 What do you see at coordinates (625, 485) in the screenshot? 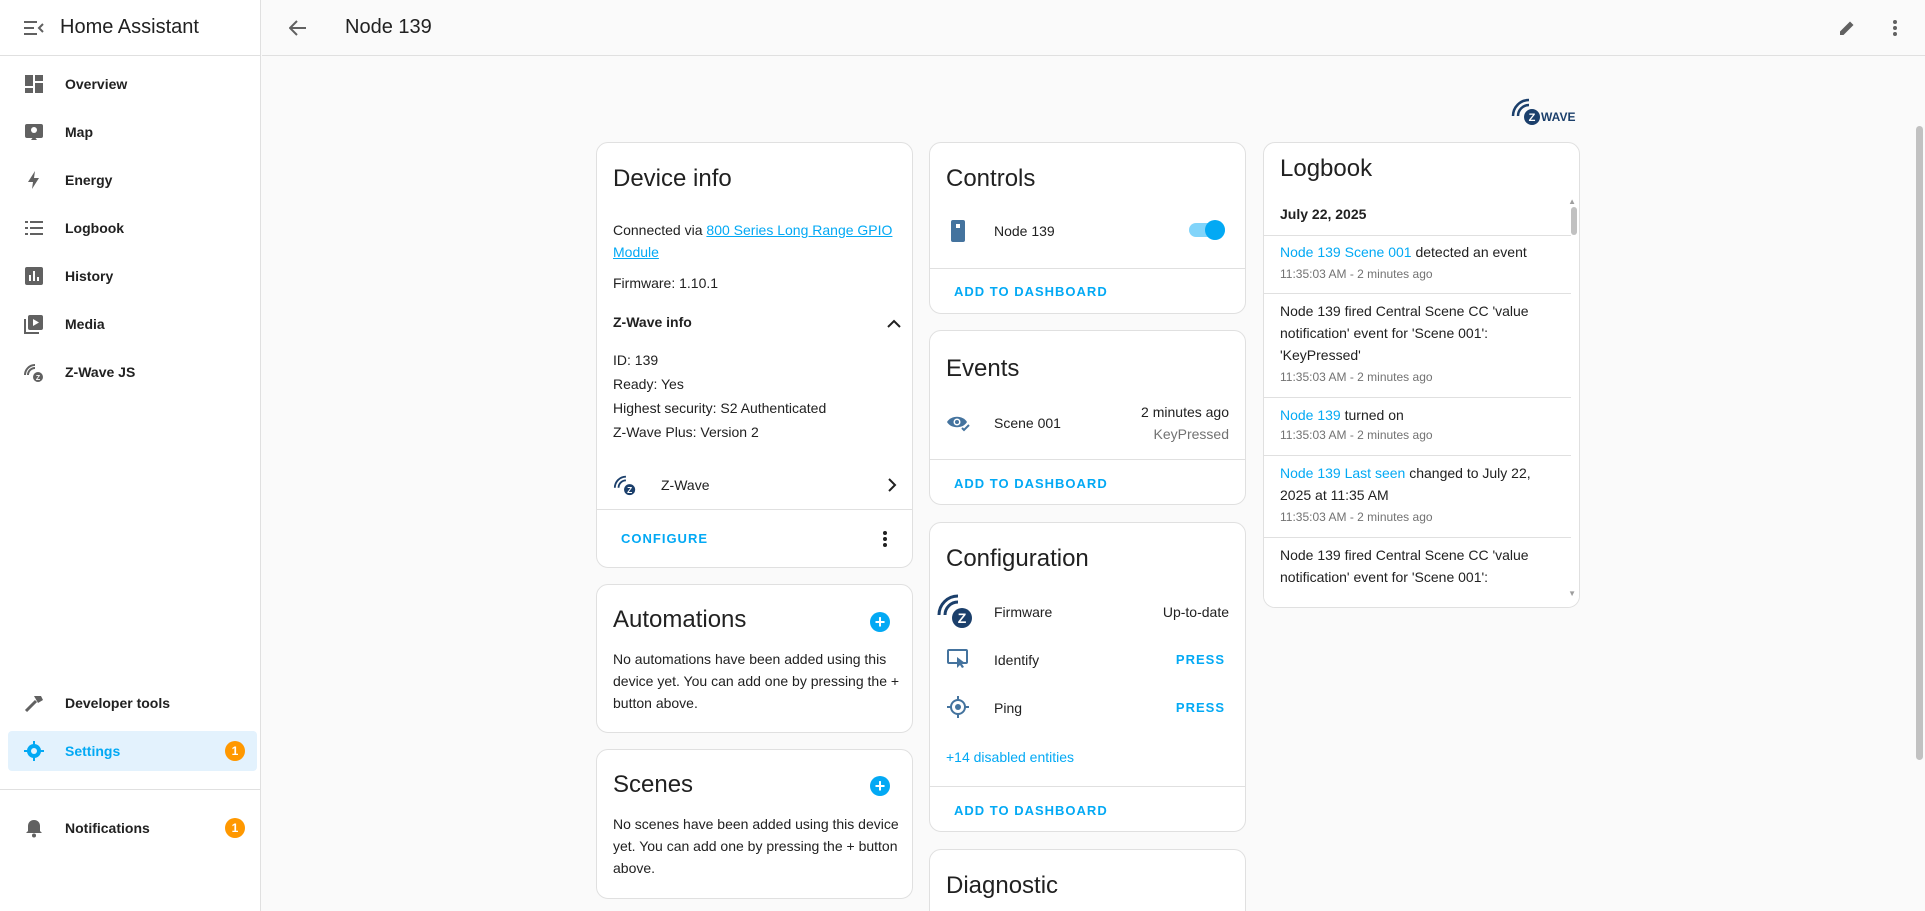
I see `zwave-icon: Z` at bounding box center [625, 485].